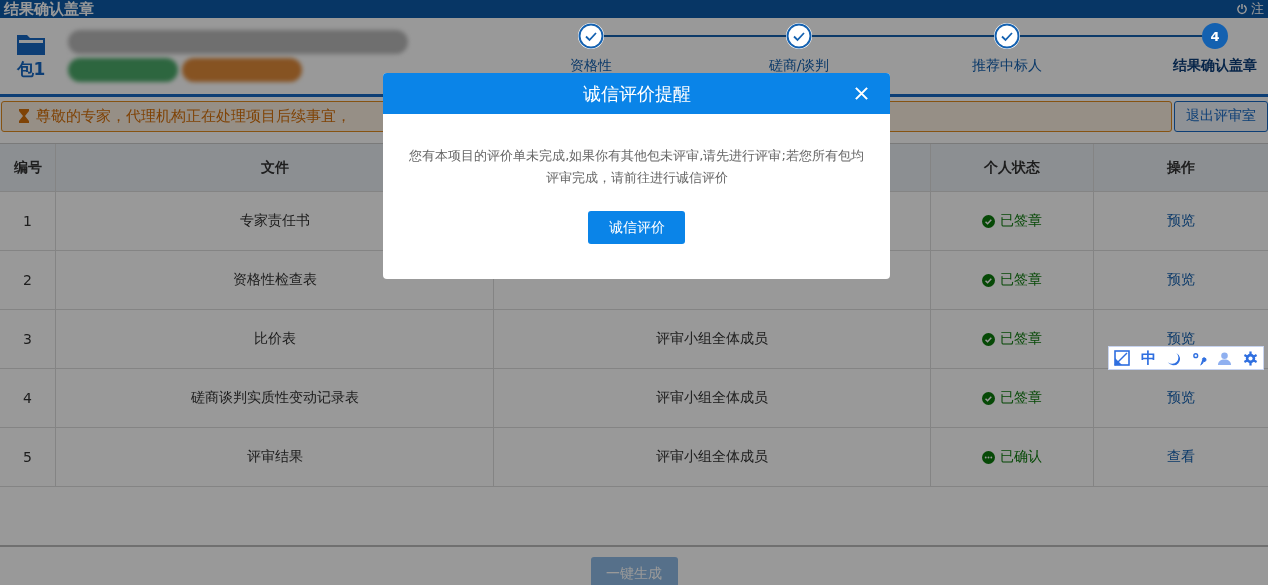 This screenshot has height=585, width=1268. Describe the element at coordinates (1181, 457) in the screenshot. I see `action-link: 查看` at that location.